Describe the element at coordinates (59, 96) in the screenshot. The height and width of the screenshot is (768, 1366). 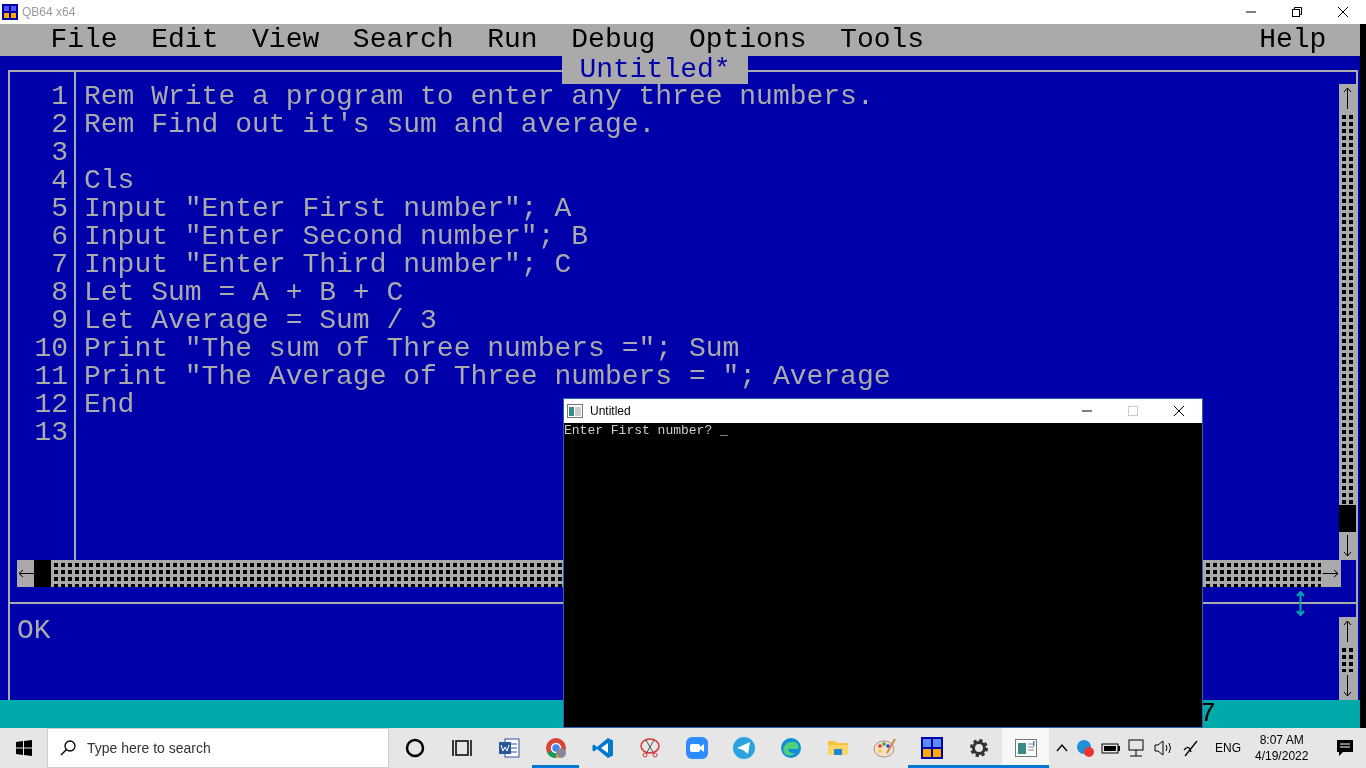
I see `line-number: 1` at that location.